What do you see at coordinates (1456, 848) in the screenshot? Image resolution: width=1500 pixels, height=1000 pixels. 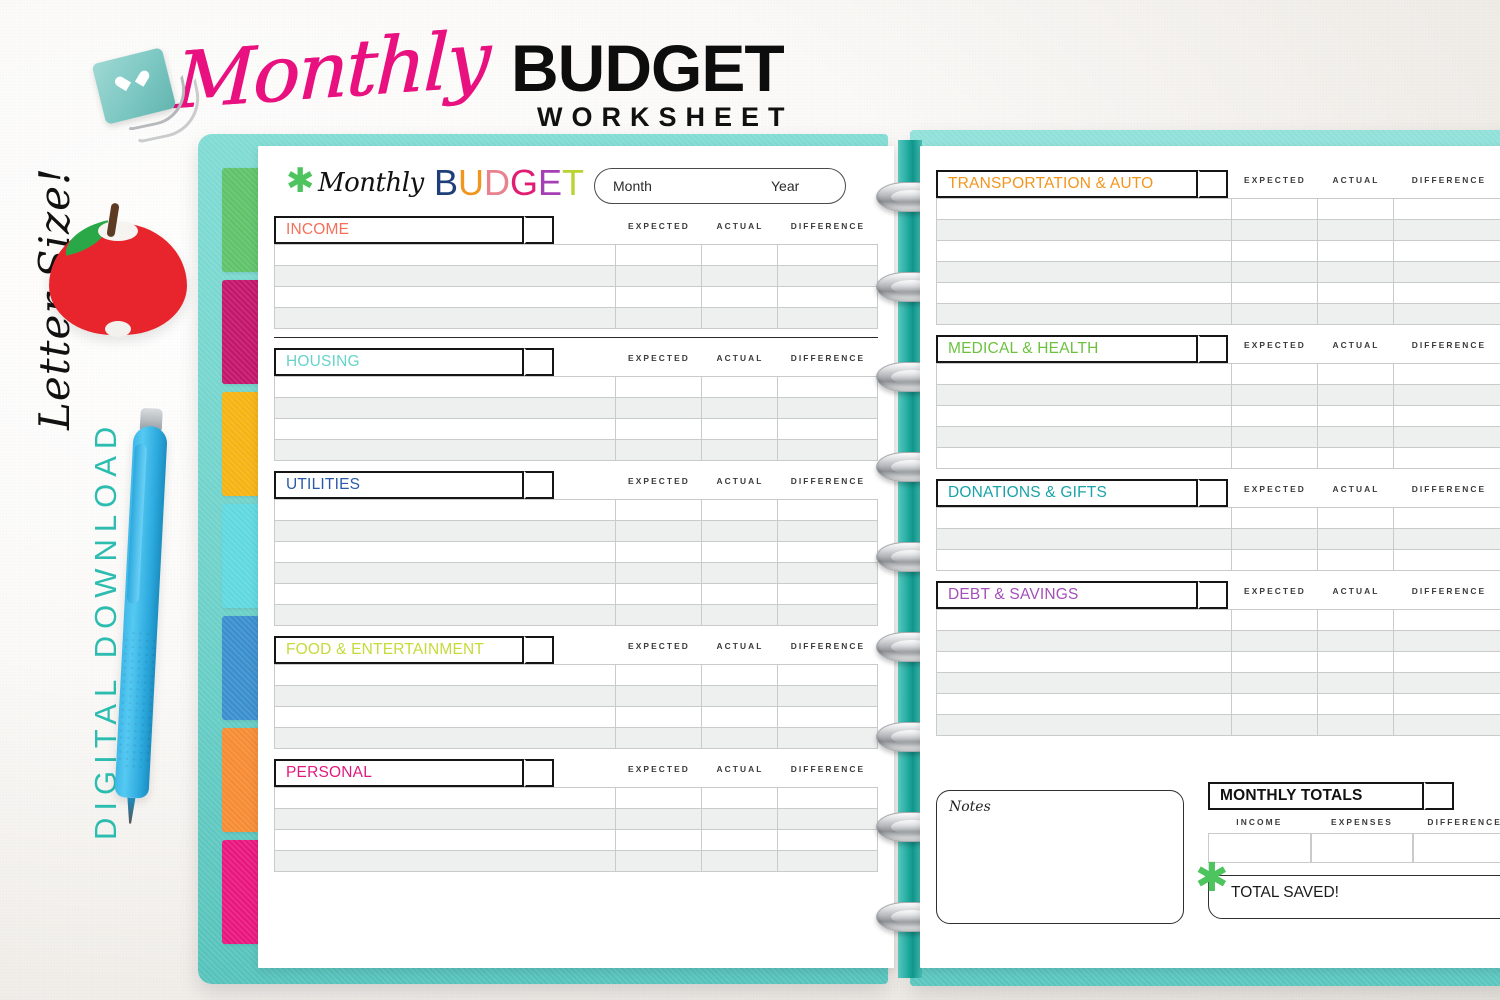 I see `total-difference-input` at bounding box center [1456, 848].